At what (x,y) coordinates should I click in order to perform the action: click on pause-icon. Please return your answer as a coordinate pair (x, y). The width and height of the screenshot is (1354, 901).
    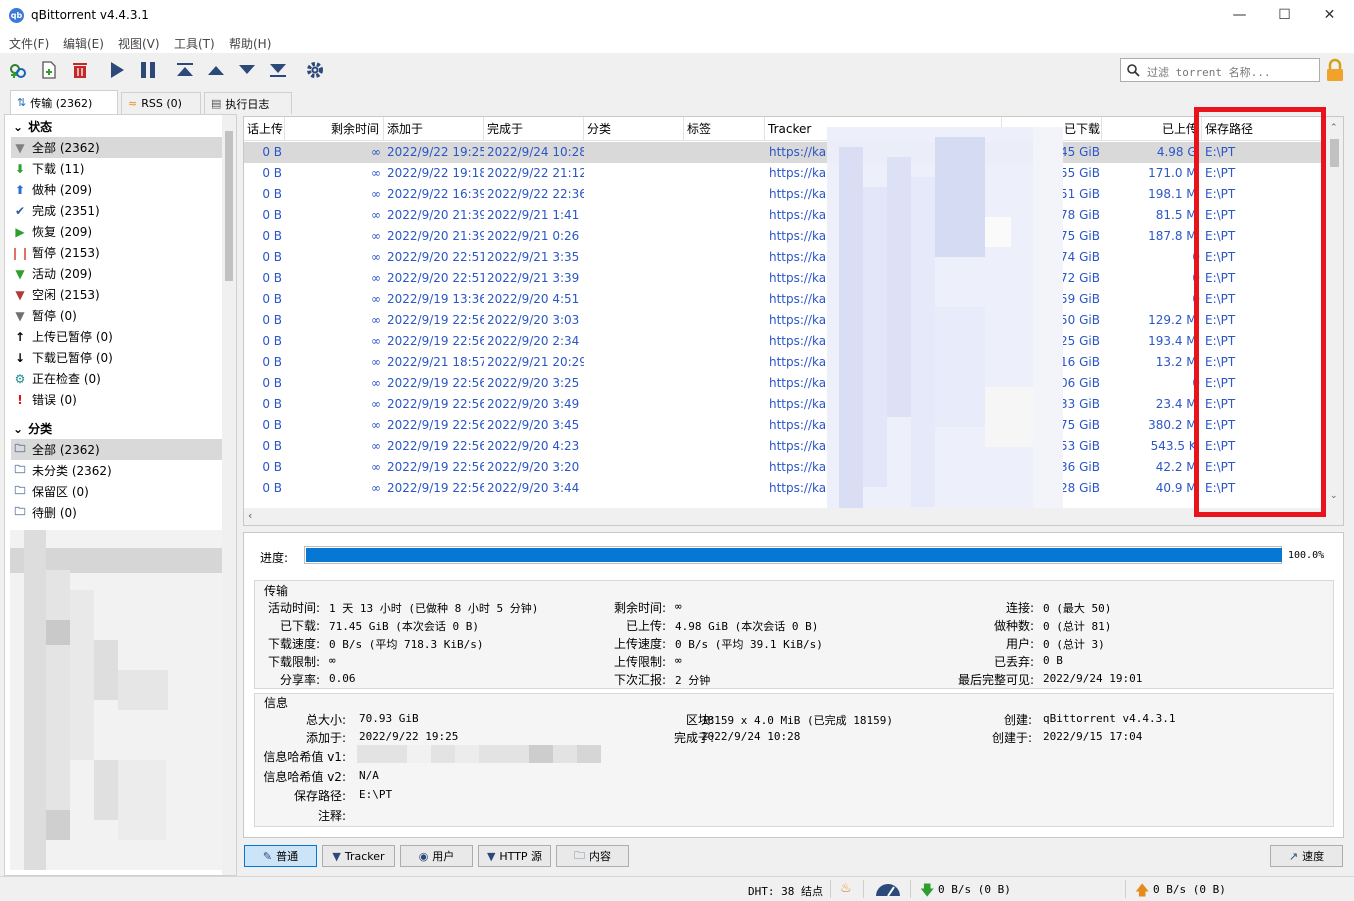
    Looking at the image, I should click on (148, 70).